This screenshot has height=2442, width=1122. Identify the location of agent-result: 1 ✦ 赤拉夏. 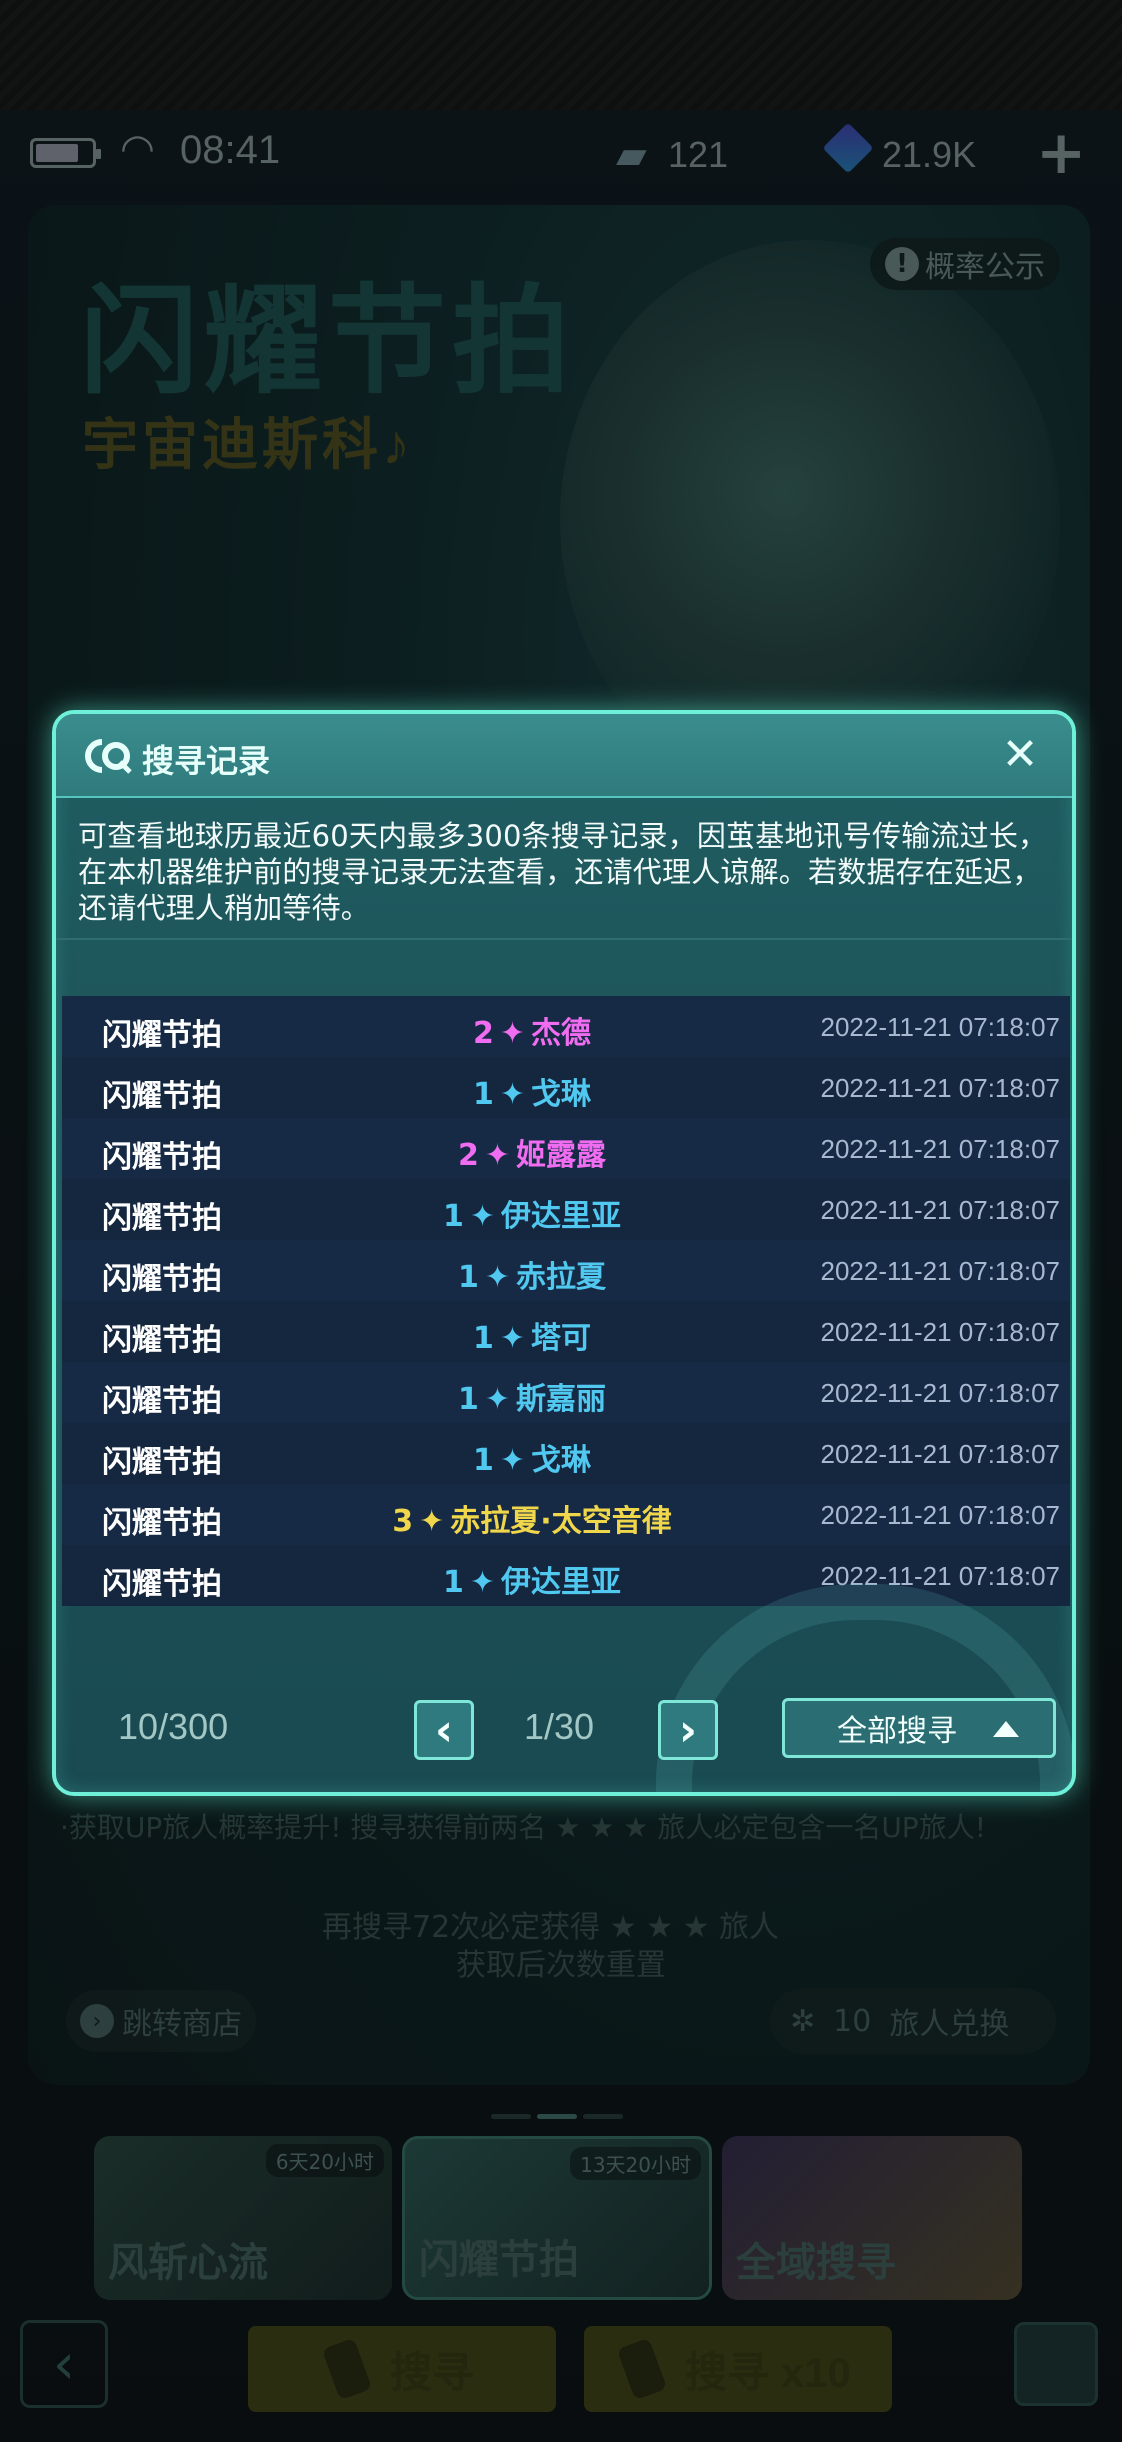
(532, 1274).